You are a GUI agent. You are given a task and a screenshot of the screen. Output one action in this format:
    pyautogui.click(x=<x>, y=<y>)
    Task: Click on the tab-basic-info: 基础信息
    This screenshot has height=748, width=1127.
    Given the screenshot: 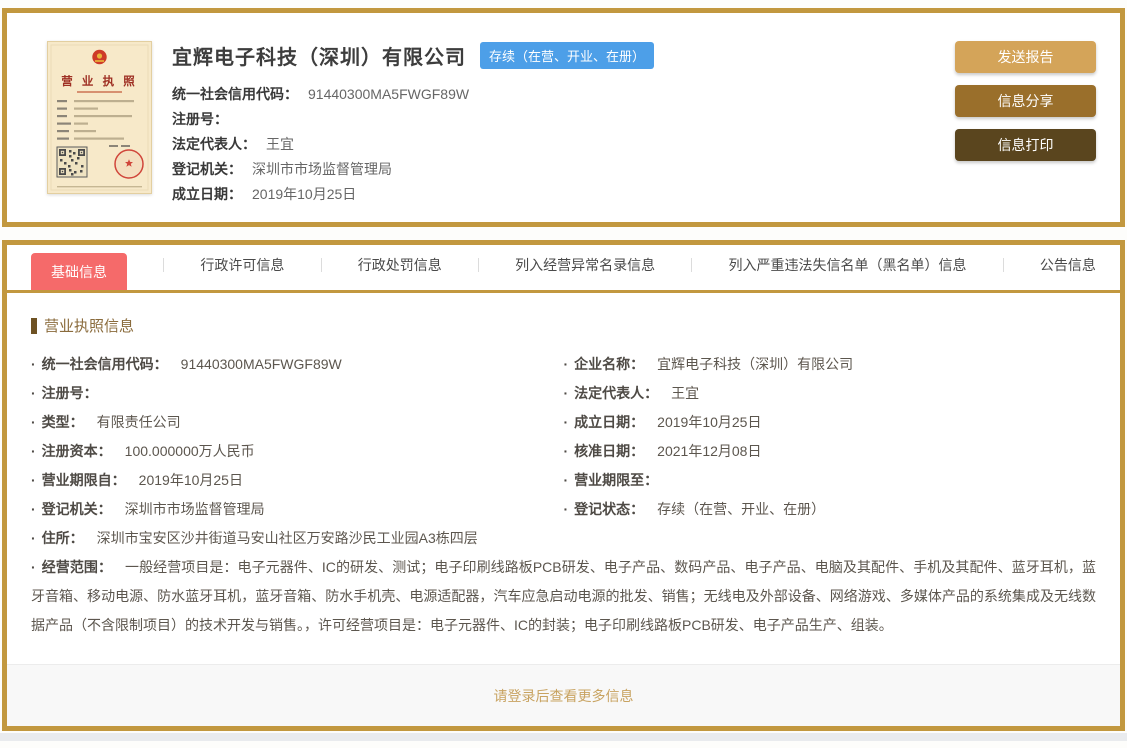 What is the action you would take?
    pyautogui.click(x=79, y=271)
    